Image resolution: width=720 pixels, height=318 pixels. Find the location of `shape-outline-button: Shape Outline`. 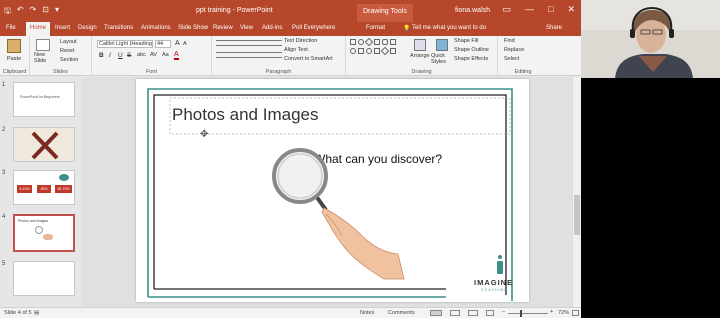

shape-outline-button: Shape Outline is located at coordinates (471, 50).